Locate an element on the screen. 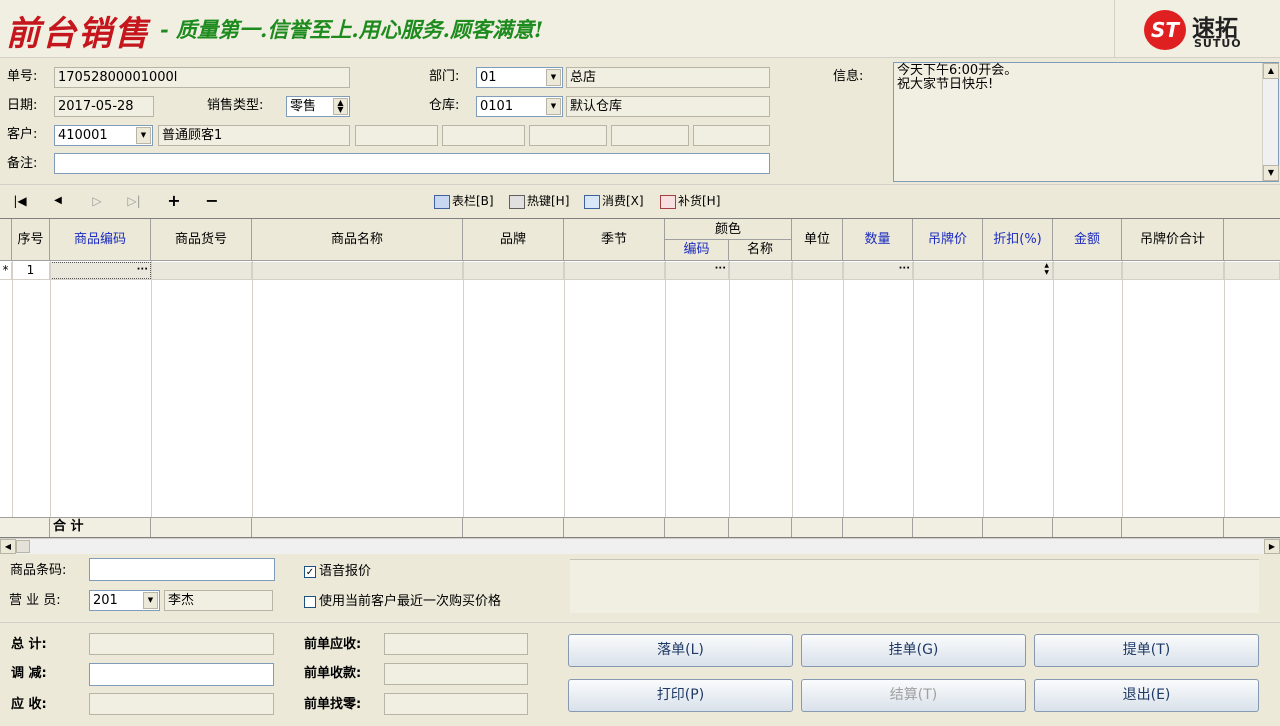  col-name: 商品名称 is located at coordinates (357, 240).